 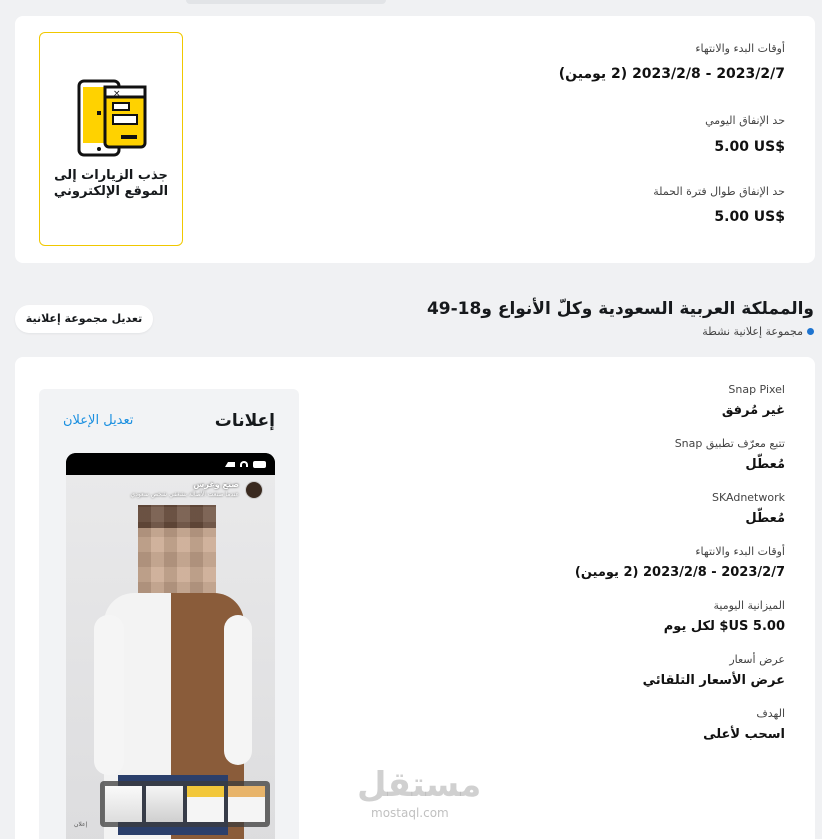 What do you see at coordinates (753, 410) in the screenshot?
I see `snap-pixel-value: غير مُرفق` at bounding box center [753, 410].